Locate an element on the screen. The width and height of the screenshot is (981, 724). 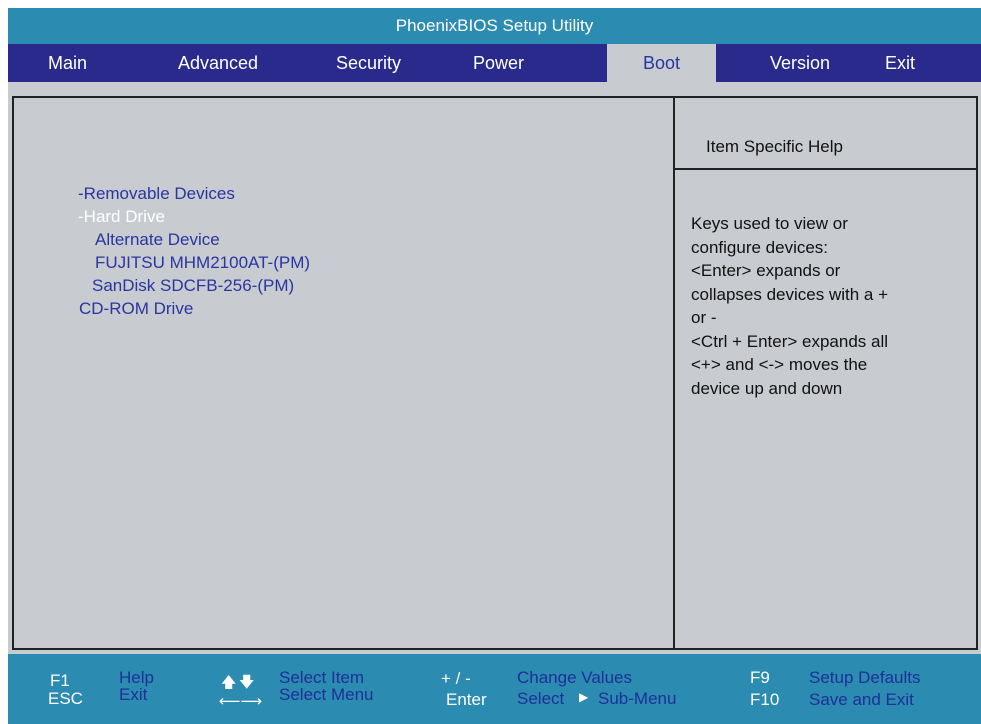
window-title: PhoenixBIOS Setup Utility is located at coordinates (494, 26).